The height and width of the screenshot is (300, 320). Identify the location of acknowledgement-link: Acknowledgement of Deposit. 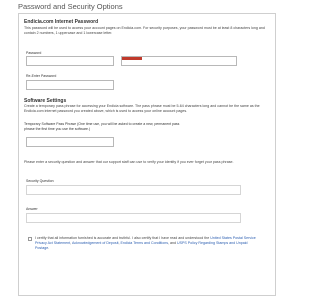
(95, 243).